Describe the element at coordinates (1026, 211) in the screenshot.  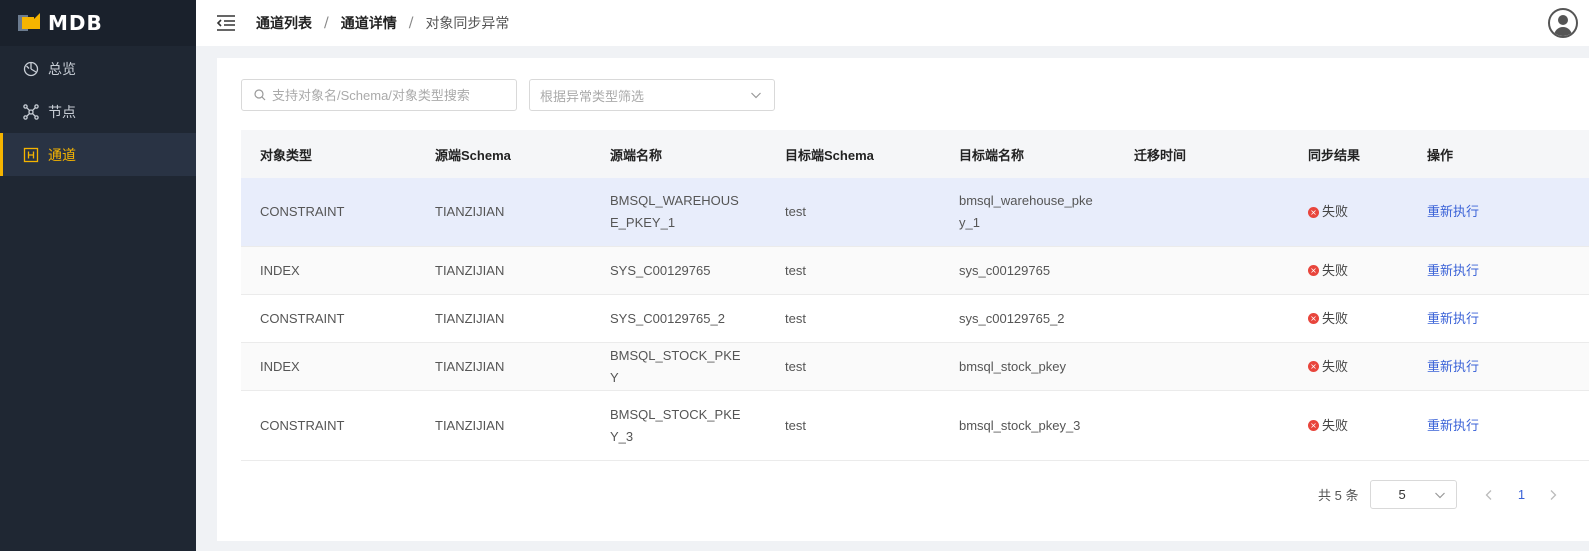
I see `cell-target-name: bmsql_warehouse_pkey_1` at that location.